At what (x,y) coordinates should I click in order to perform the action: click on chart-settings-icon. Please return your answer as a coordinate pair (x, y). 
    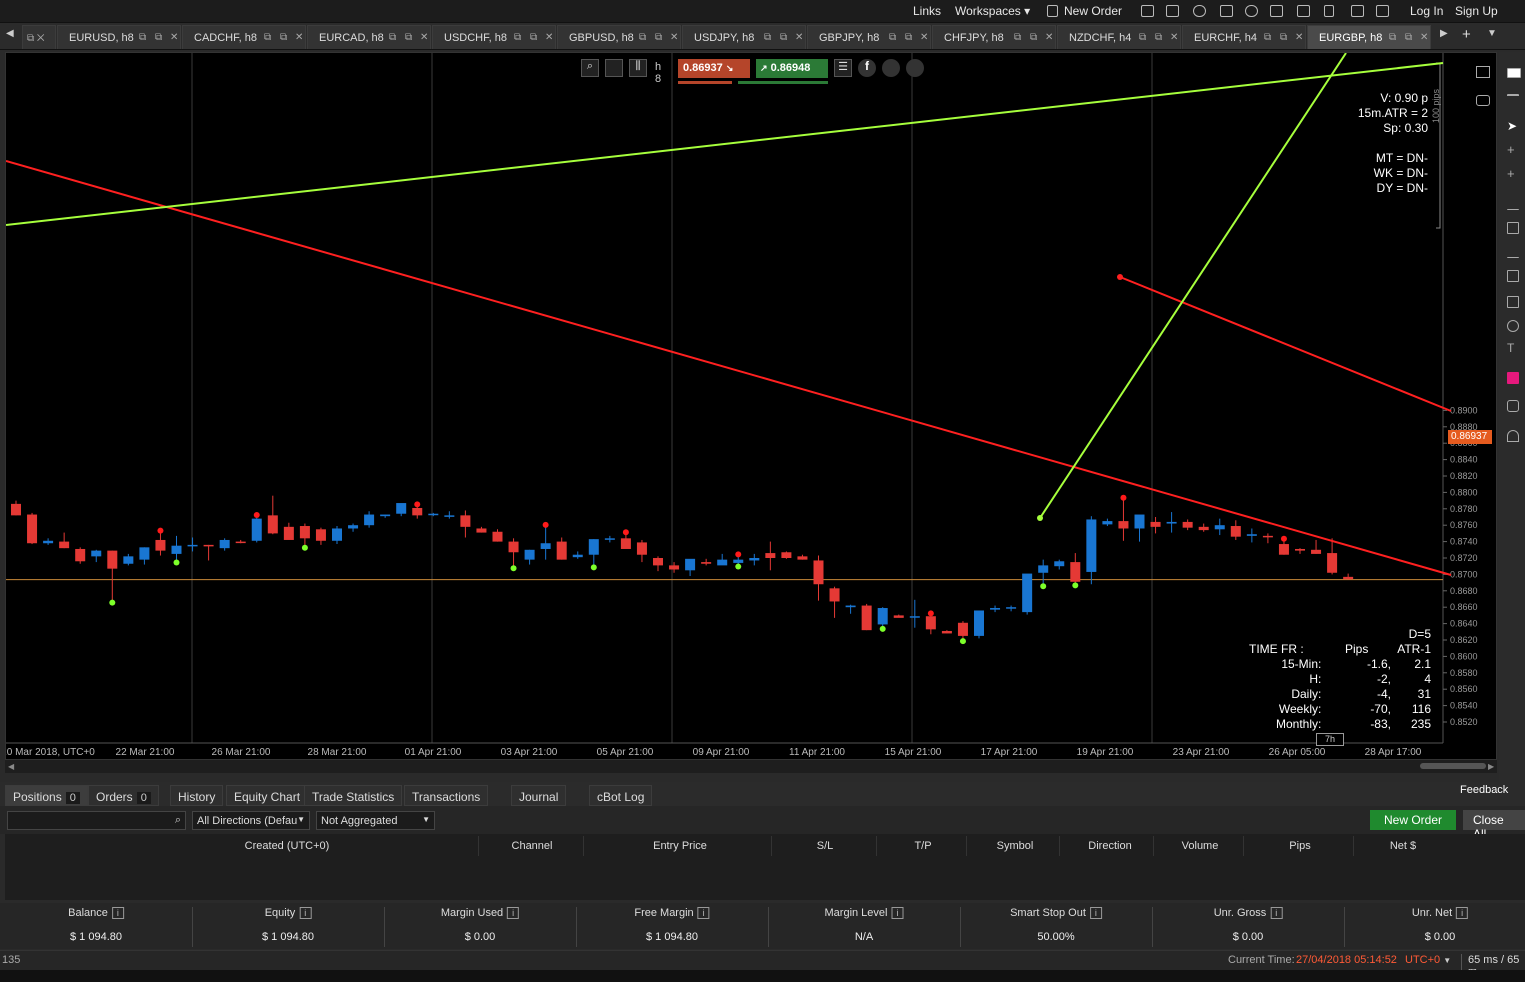
    Looking at the image, I should click on (614, 68).